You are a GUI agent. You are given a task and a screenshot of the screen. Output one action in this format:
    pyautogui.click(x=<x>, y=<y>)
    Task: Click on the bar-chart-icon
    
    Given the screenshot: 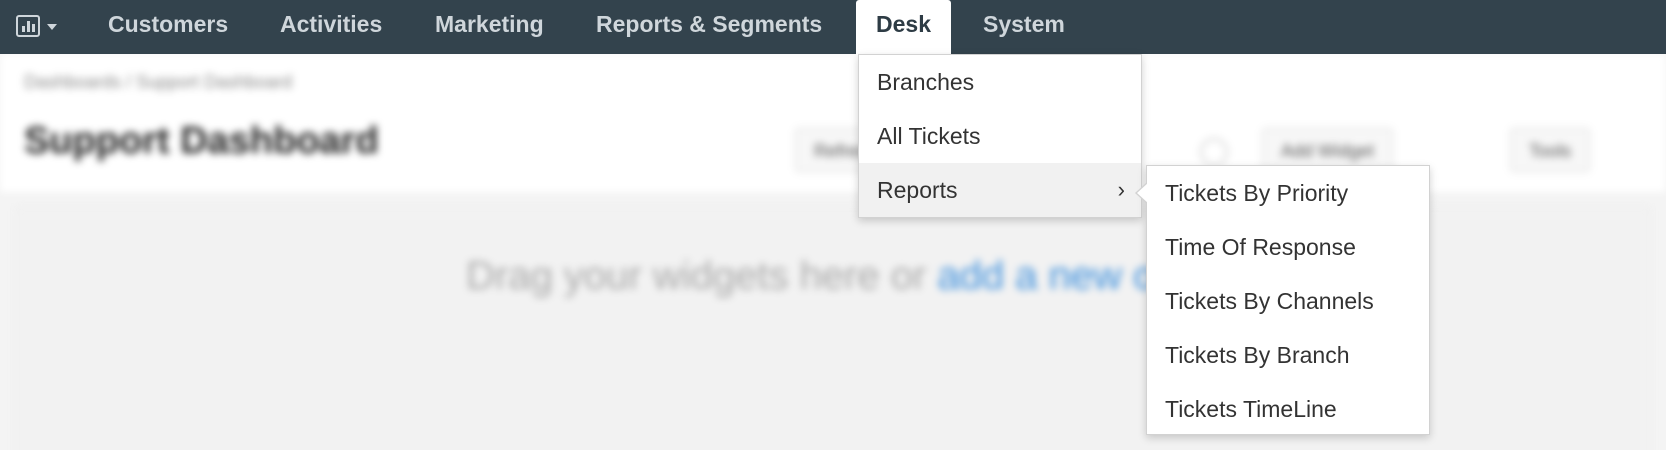 What is the action you would take?
    pyautogui.click(x=36, y=26)
    